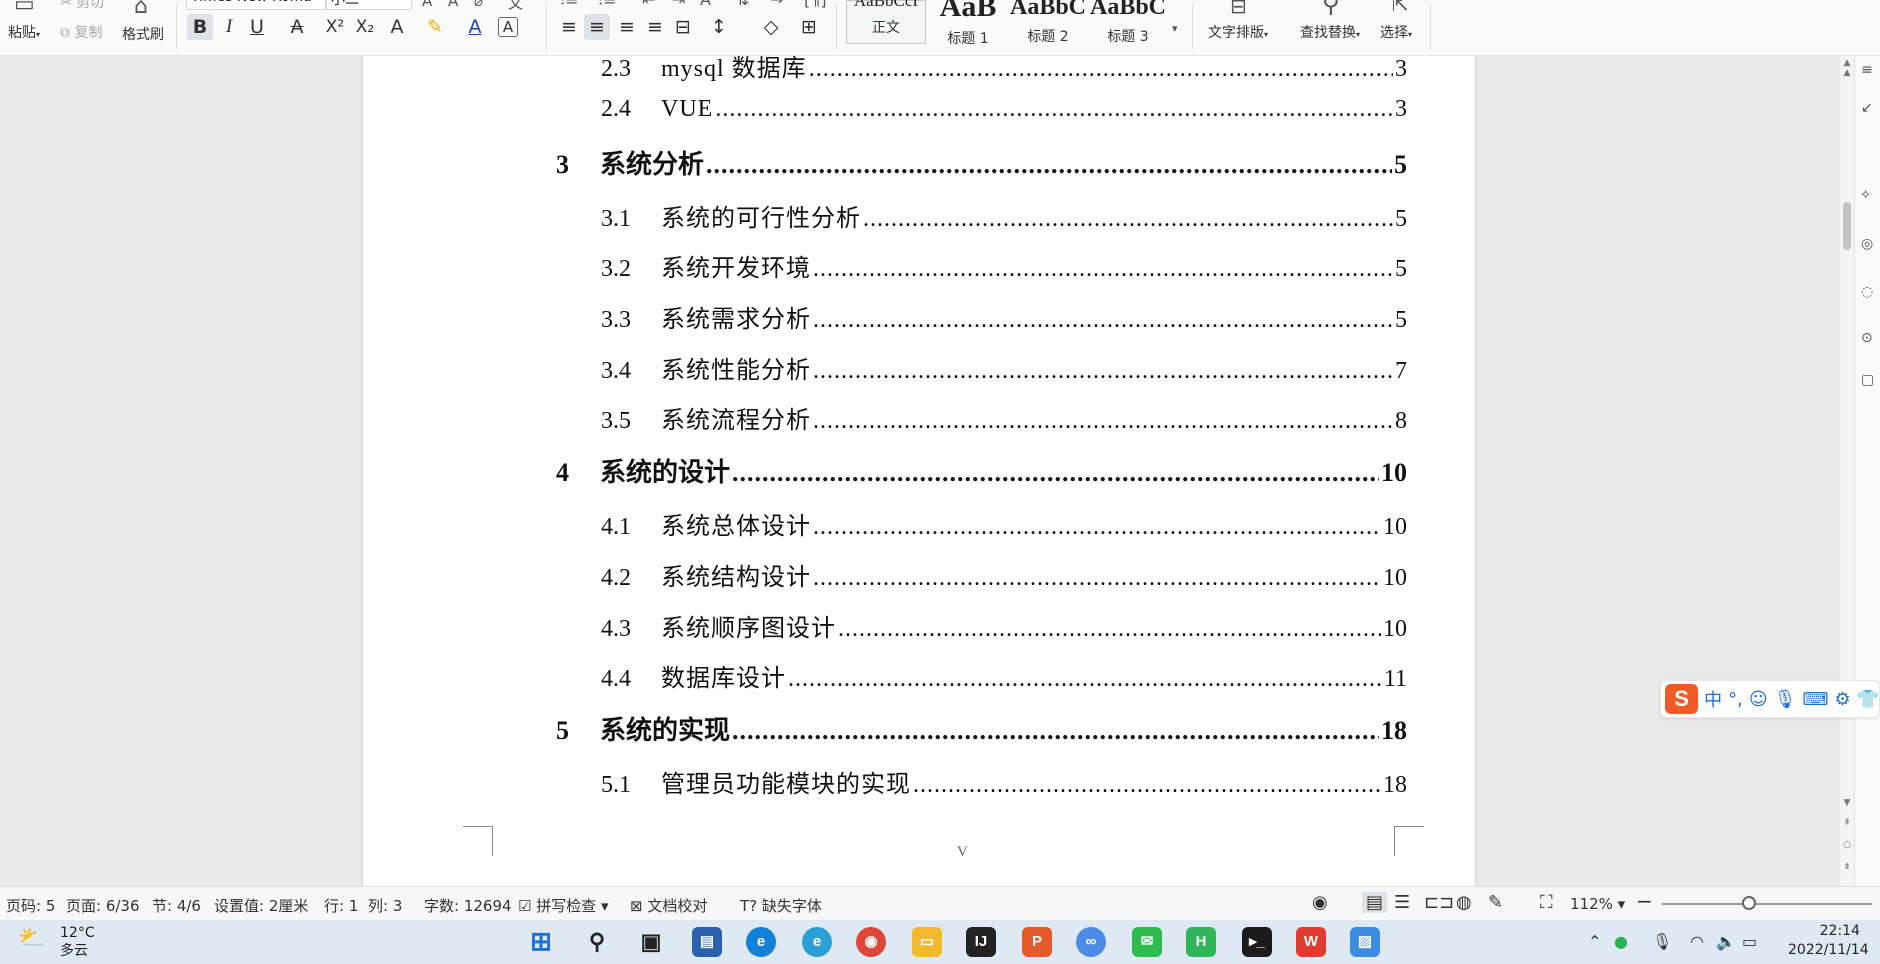 The image size is (1880, 964). What do you see at coordinates (1867, 292) in the screenshot?
I see `panel-icon: ◌` at bounding box center [1867, 292].